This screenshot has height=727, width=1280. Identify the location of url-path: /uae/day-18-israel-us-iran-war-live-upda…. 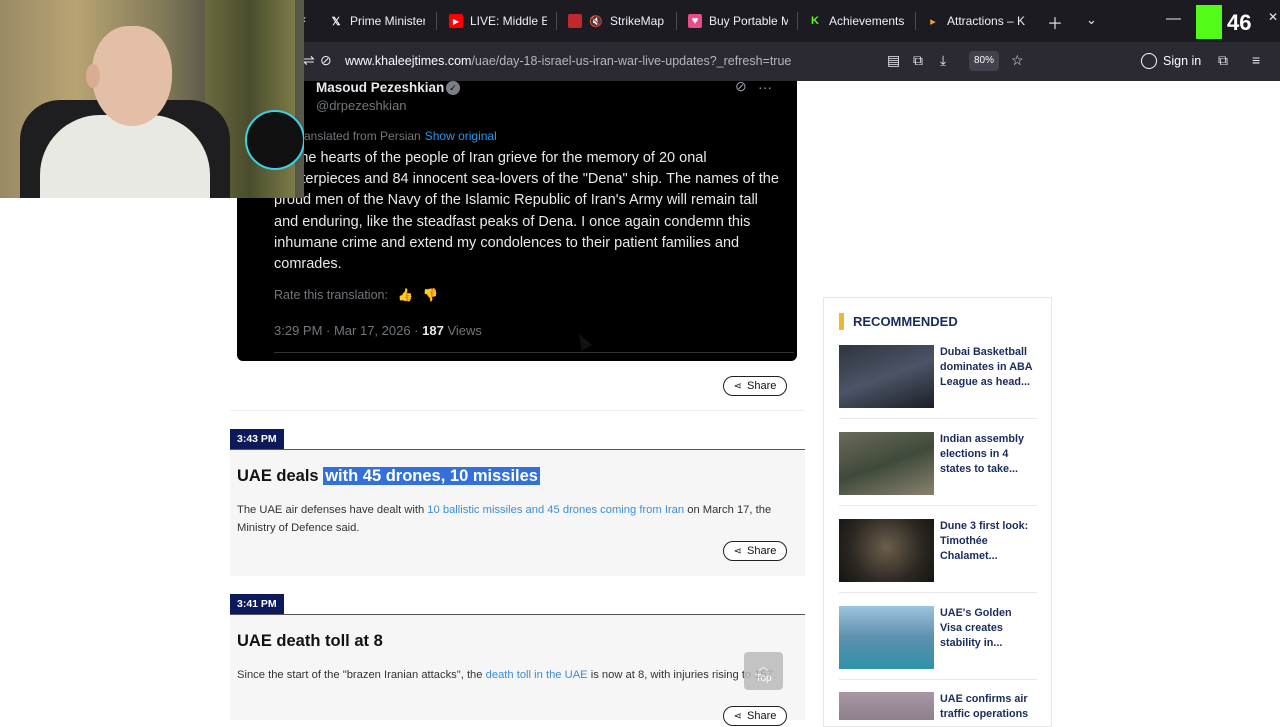
(631, 61).